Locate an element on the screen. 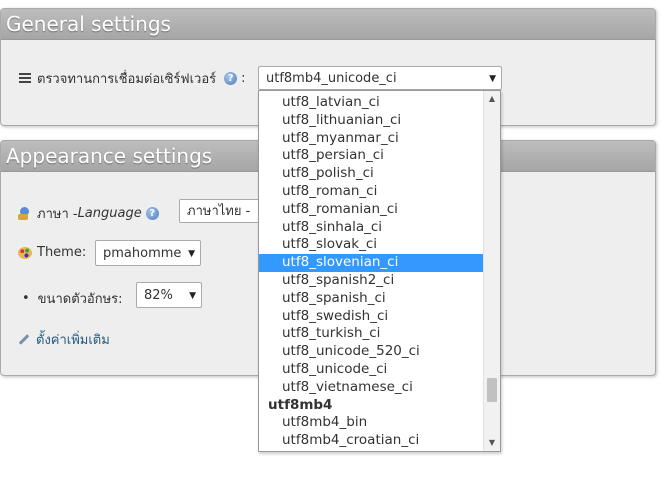 The image size is (661, 497). language-value: ภาษาไทย - is located at coordinates (219, 211).